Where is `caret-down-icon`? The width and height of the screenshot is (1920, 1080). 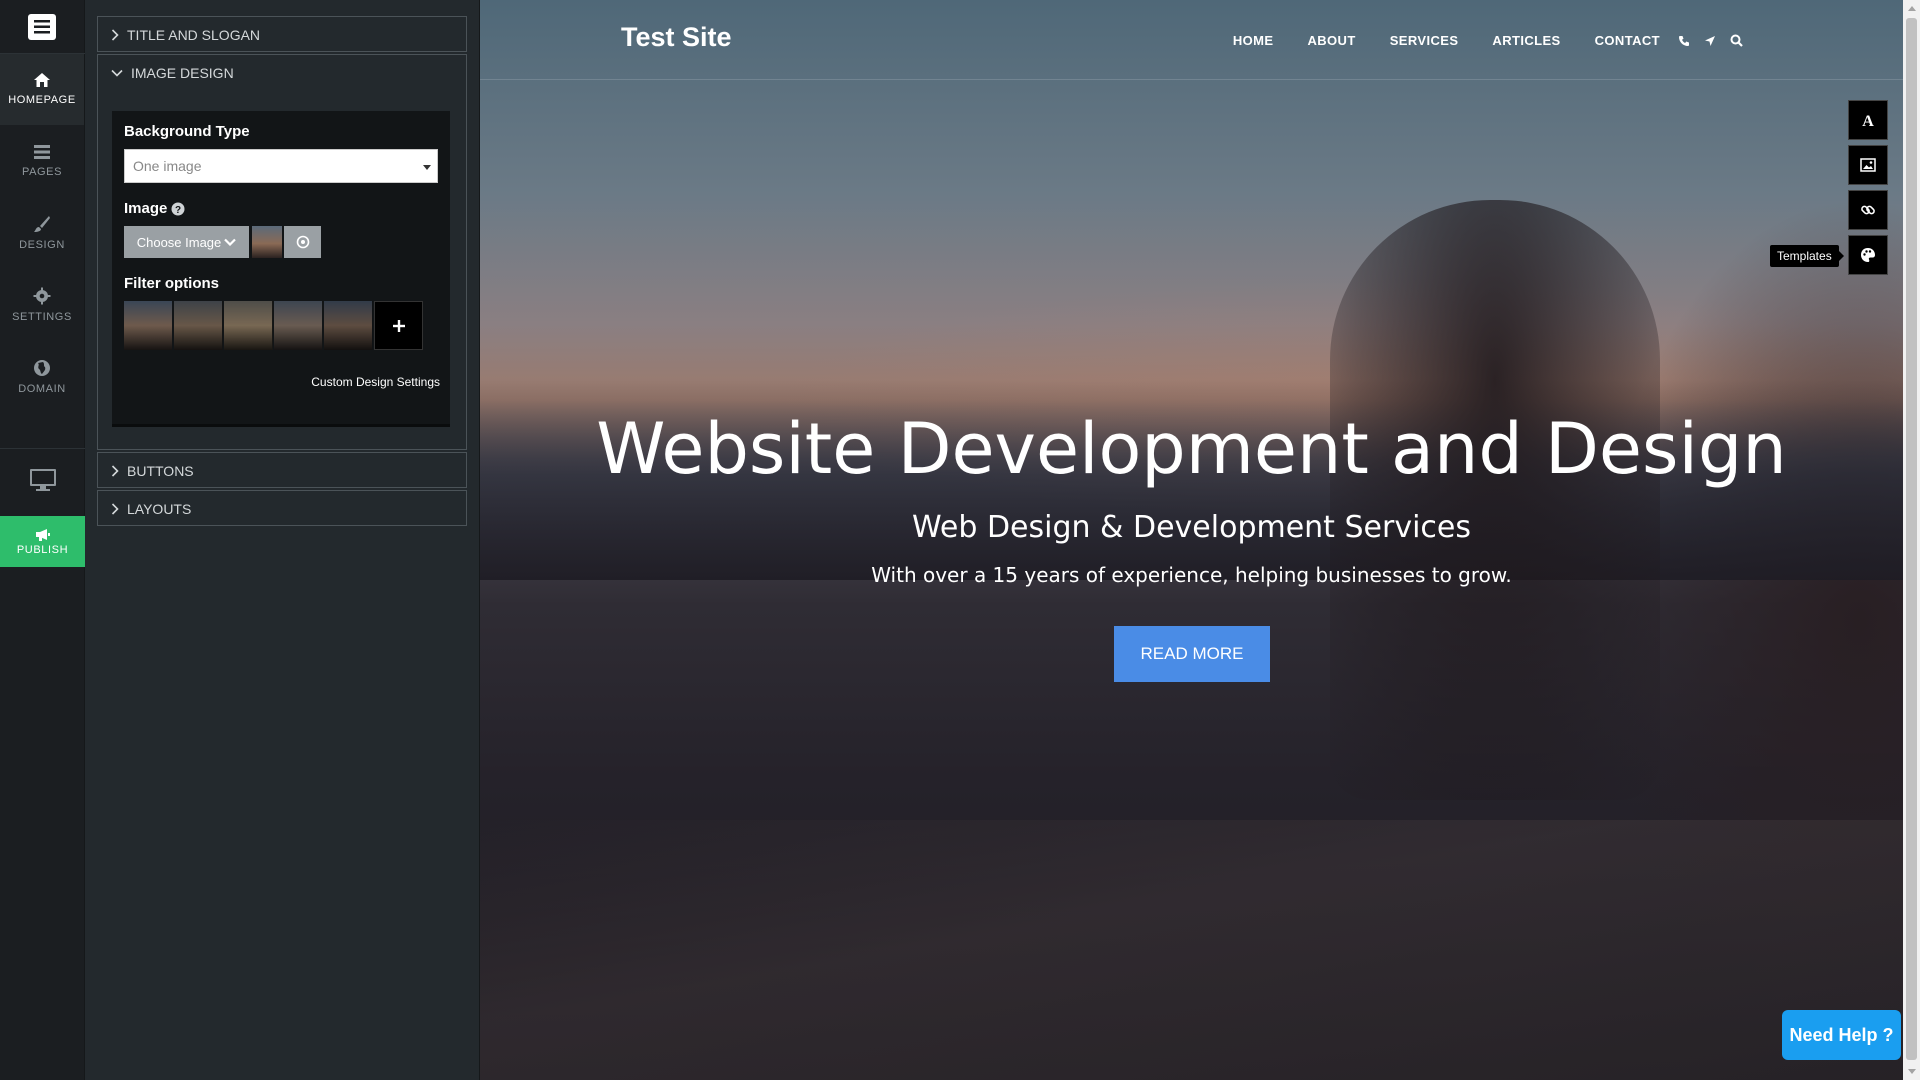 caret-down-icon is located at coordinates (427, 167).